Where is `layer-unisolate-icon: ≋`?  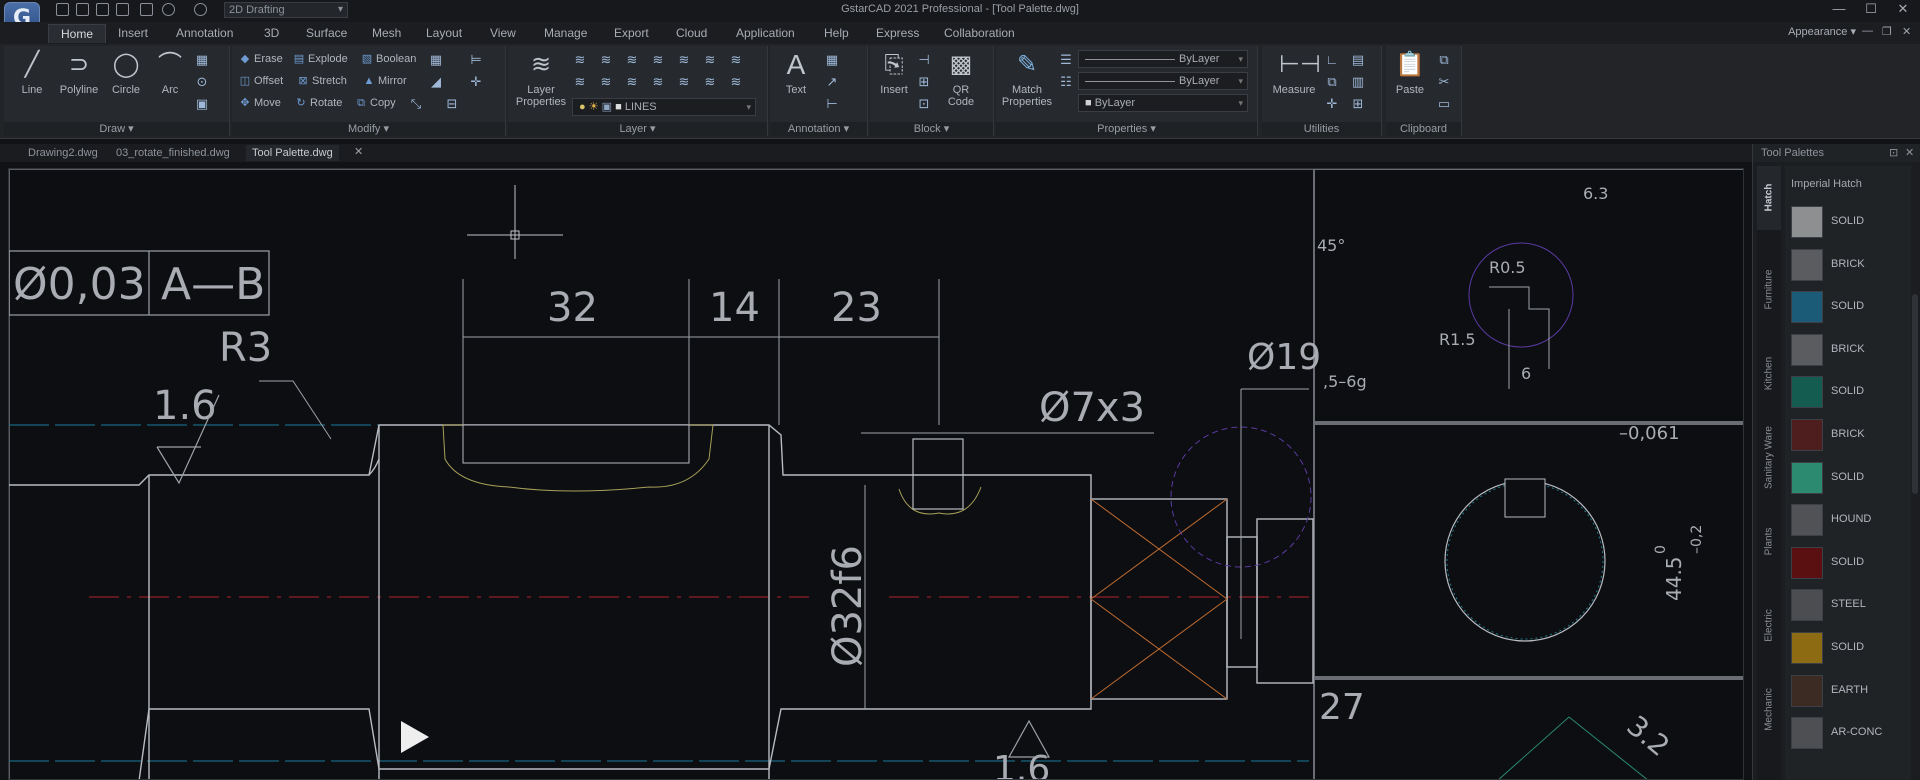 layer-unisolate-icon: ≋ is located at coordinates (580, 82).